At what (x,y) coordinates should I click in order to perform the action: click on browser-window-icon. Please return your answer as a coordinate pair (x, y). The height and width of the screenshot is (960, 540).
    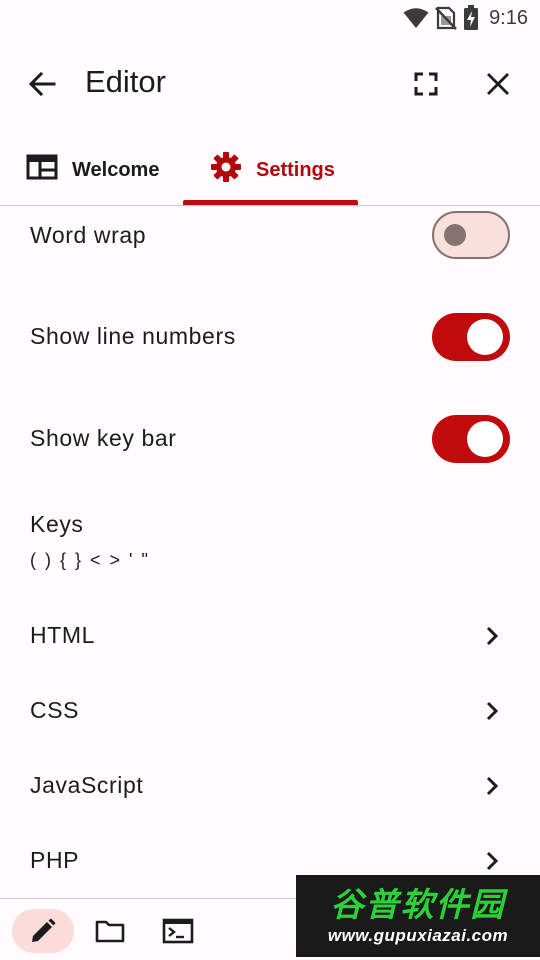
    Looking at the image, I should click on (42, 170).